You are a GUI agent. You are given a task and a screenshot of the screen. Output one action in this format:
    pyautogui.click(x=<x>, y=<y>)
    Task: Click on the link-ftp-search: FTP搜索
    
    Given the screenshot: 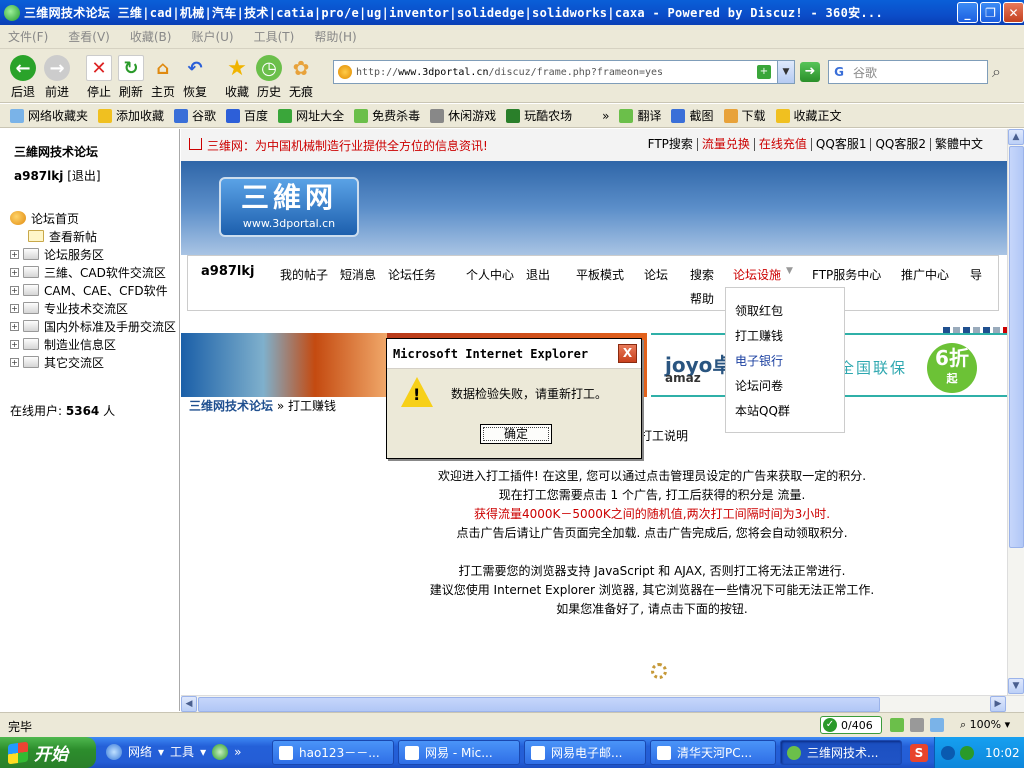 What is the action you would take?
    pyautogui.click(x=670, y=144)
    